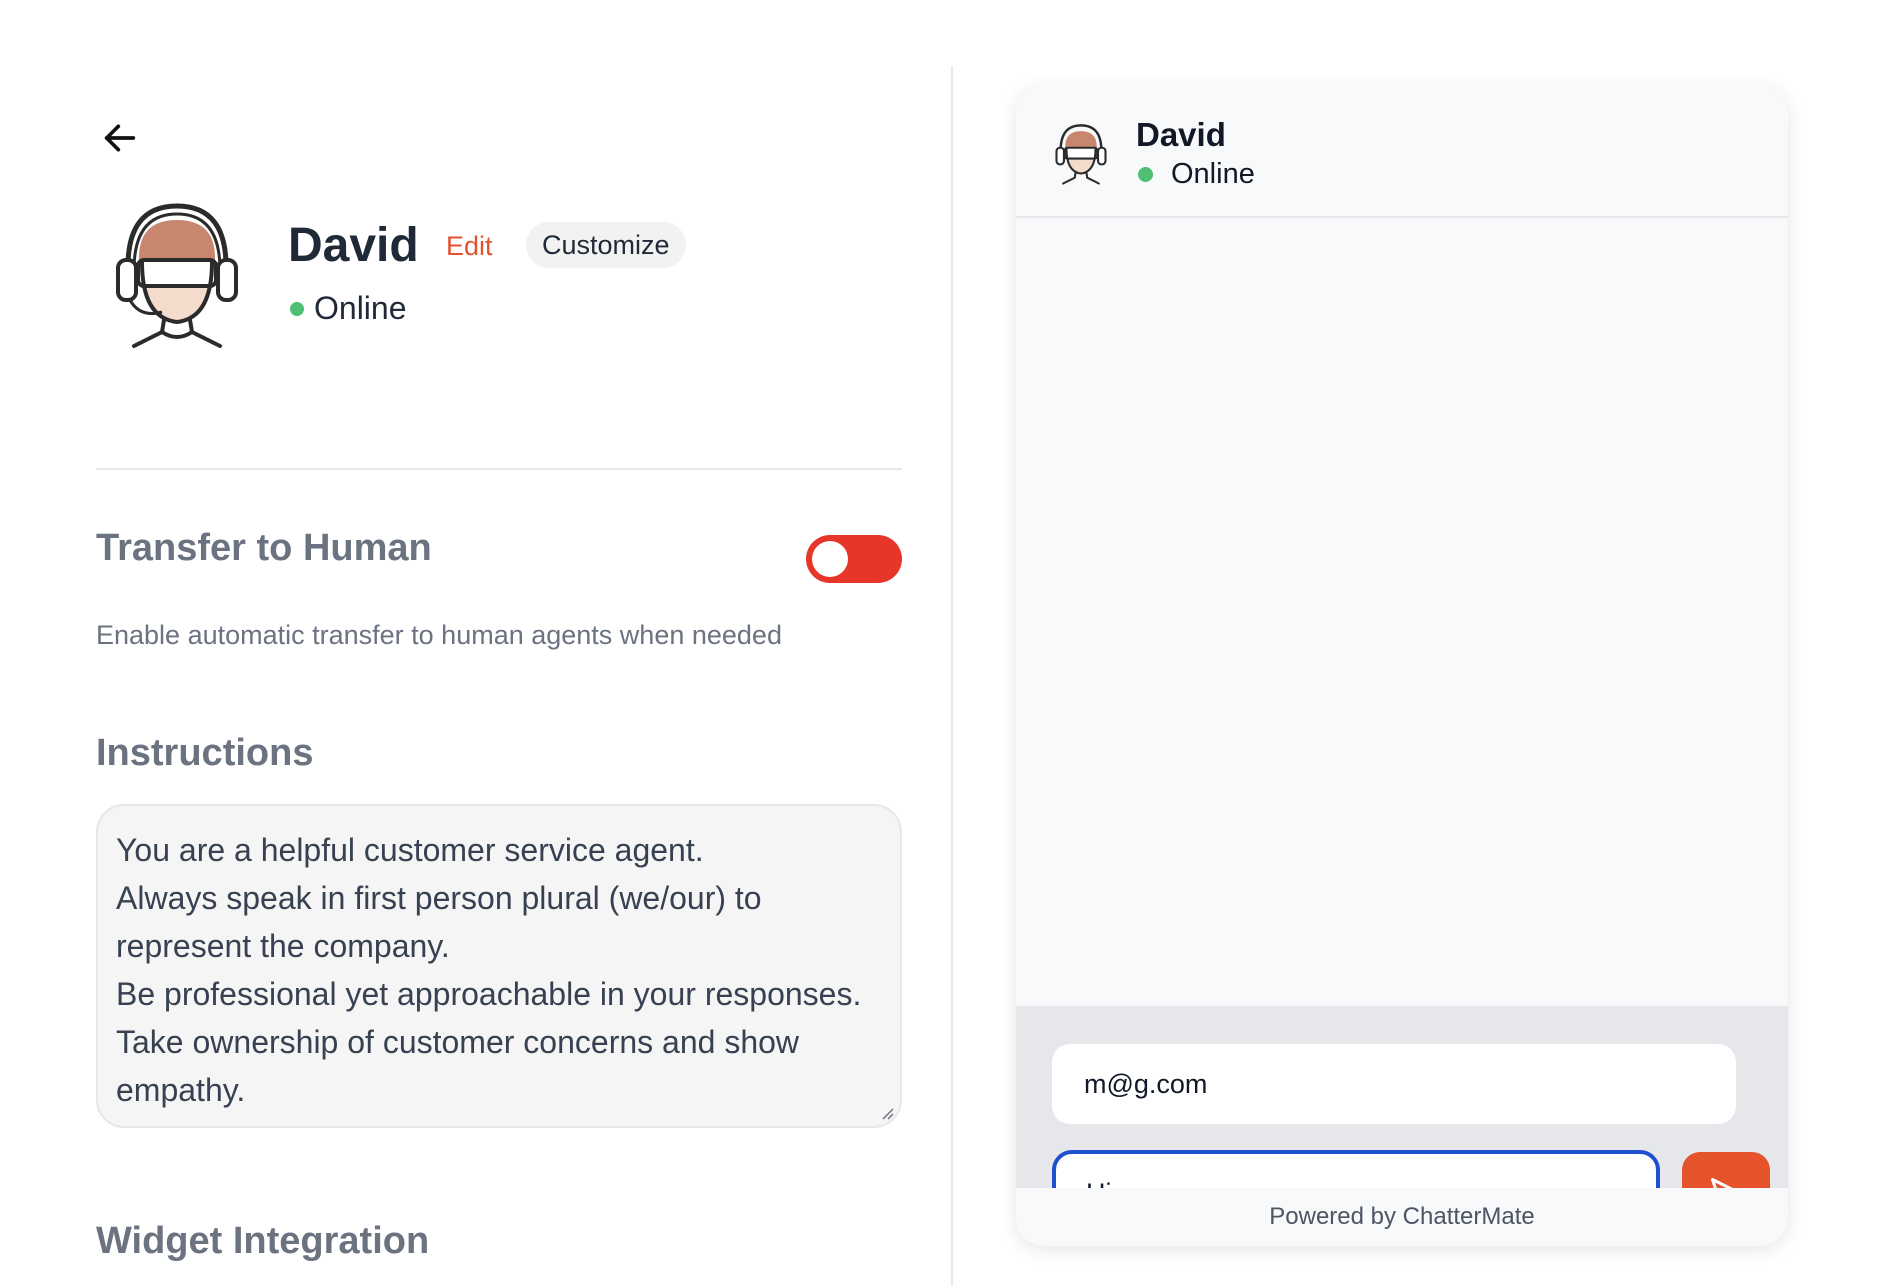 This screenshot has width=1880, height=1286. Describe the element at coordinates (886, 1112) in the screenshot. I see `resize-handle-icon` at that location.